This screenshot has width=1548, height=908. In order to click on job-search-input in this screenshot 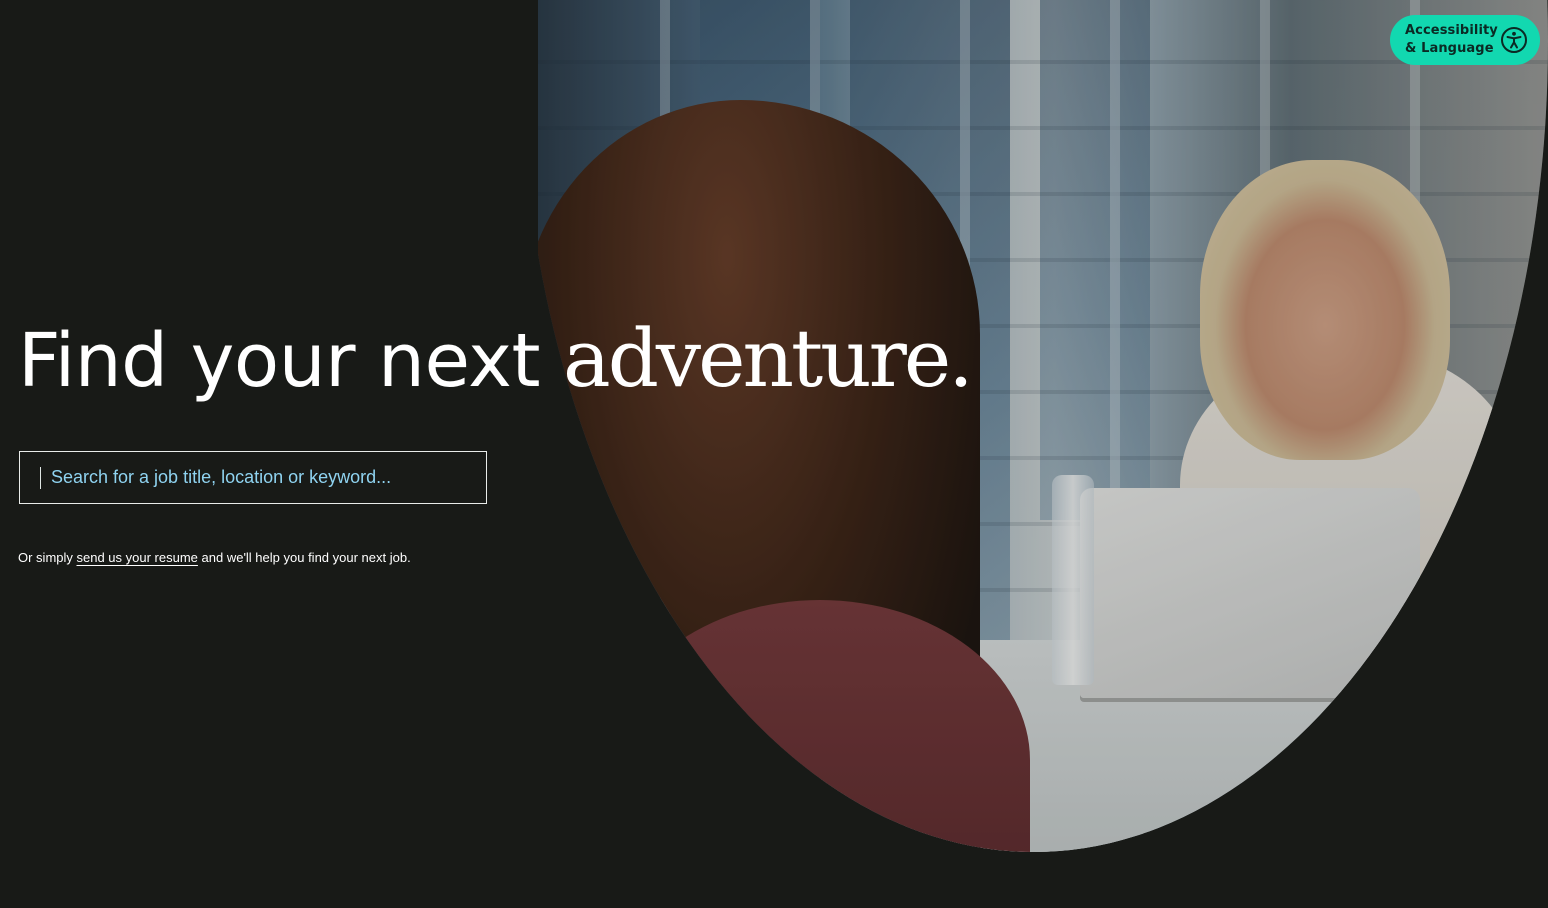, I will do `click(261, 477)`.